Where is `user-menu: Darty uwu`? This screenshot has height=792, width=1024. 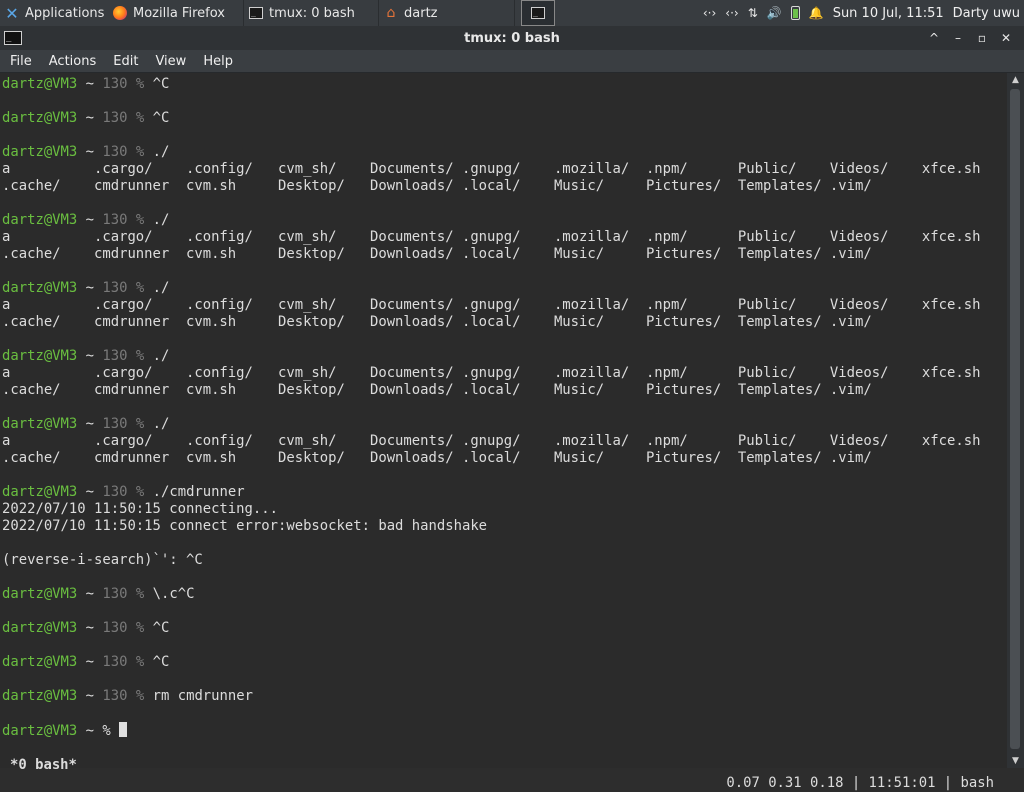
user-menu: Darty uwu is located at coordinates (986, 13).